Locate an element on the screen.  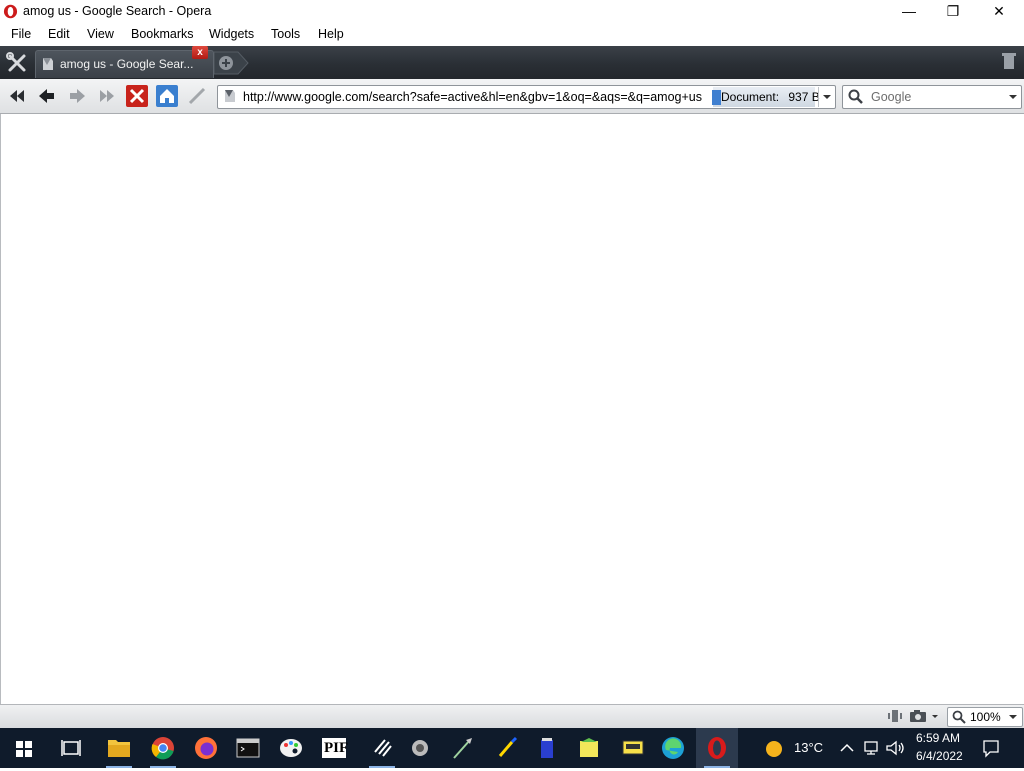
pdf-icon is located at coordinates (633, 748).